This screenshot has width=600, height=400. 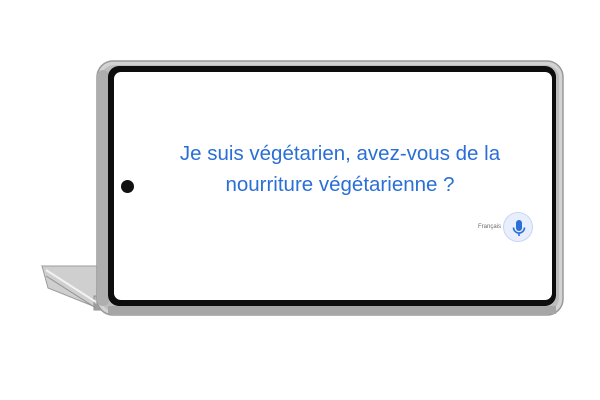 I want to click on front-camera, so click(x=127, y=186).